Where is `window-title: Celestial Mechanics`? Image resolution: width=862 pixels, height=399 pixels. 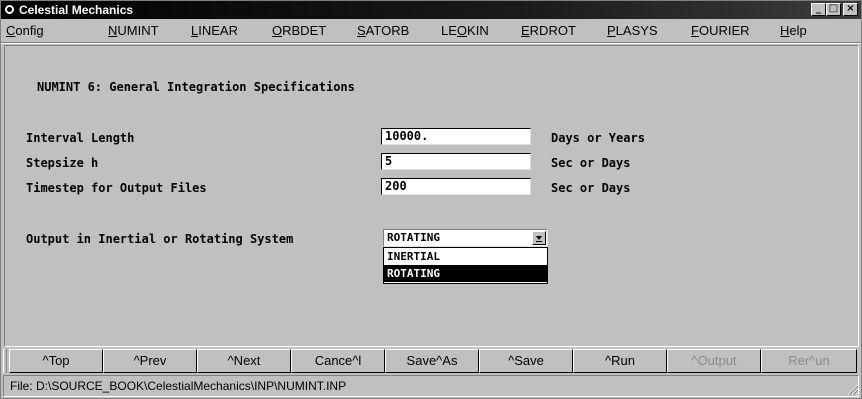
window-title: Celestial Mechanics is located at coordinates (76, 10).